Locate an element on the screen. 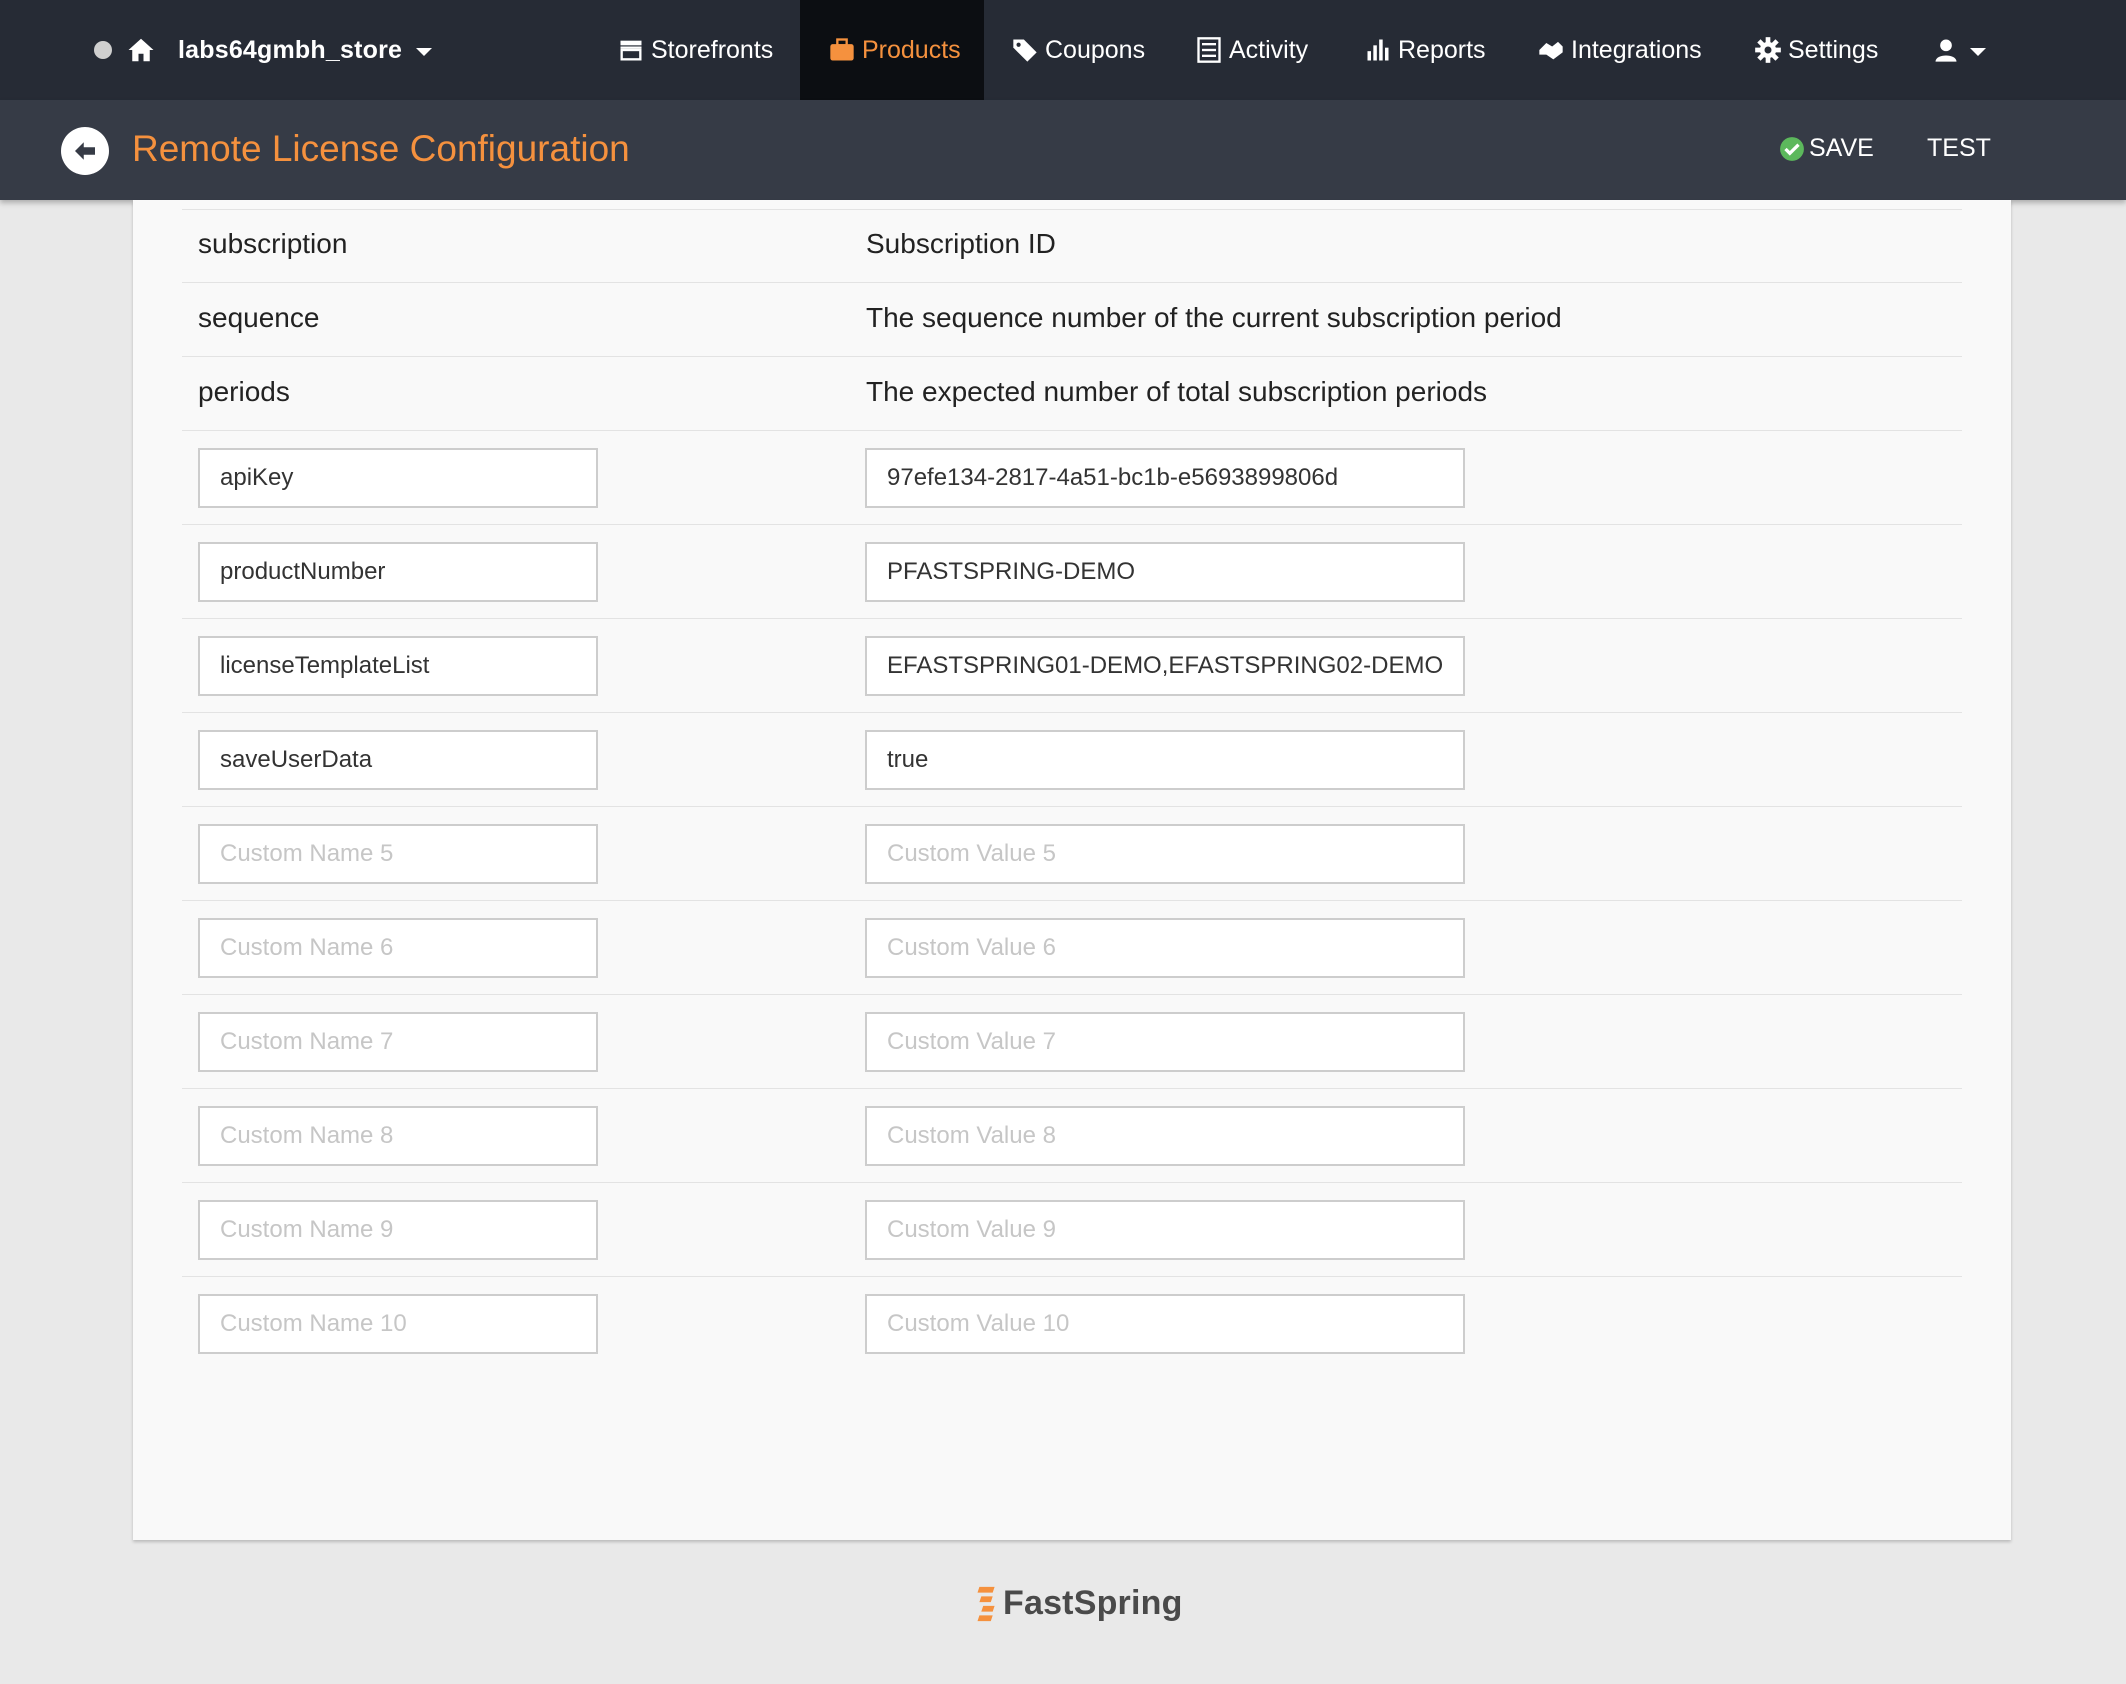 The image size is (2126, 1684). info-key: sequence is located at coordinates (259, 317).